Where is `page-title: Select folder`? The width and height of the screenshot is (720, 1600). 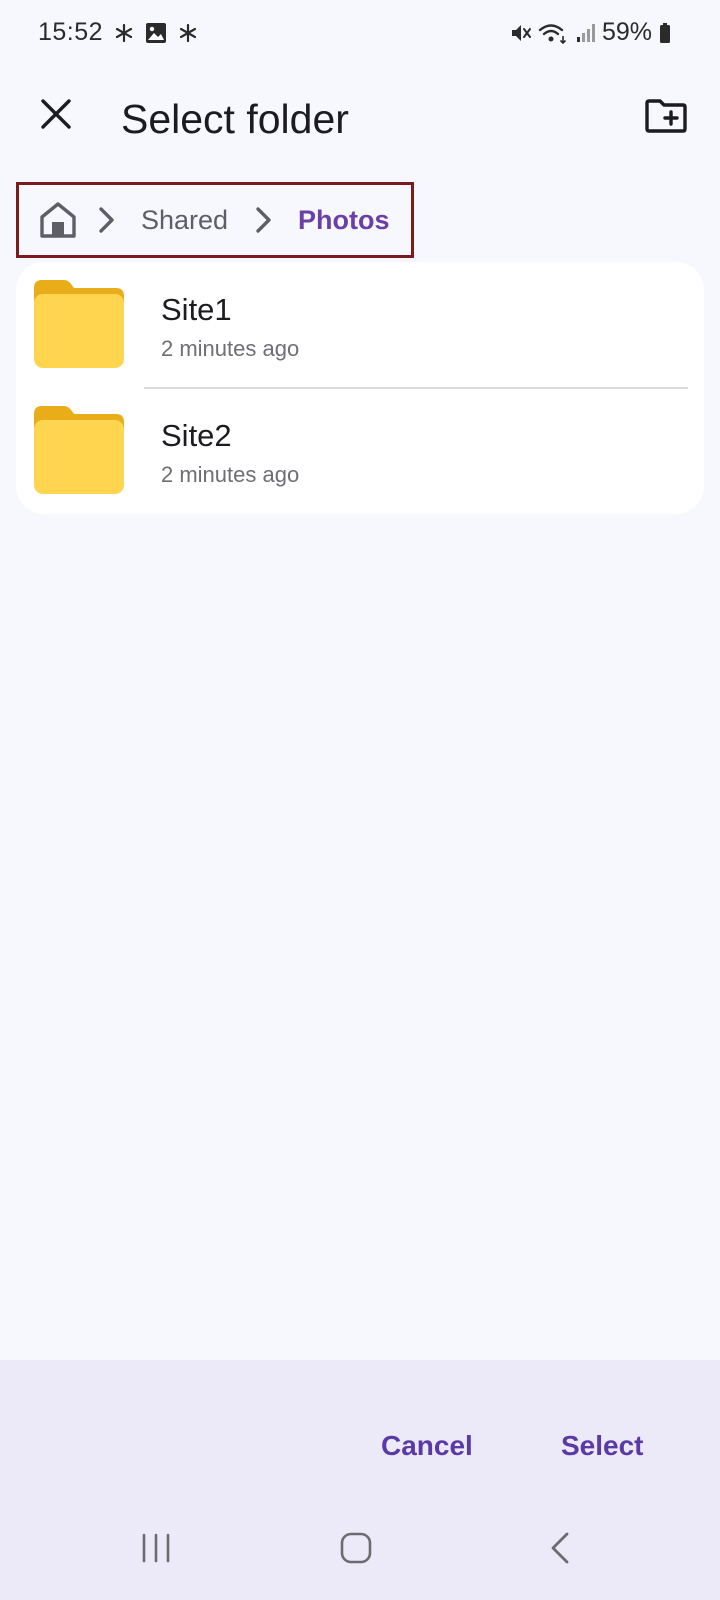
page-title: Select folder is located at coordinates (235, 119).